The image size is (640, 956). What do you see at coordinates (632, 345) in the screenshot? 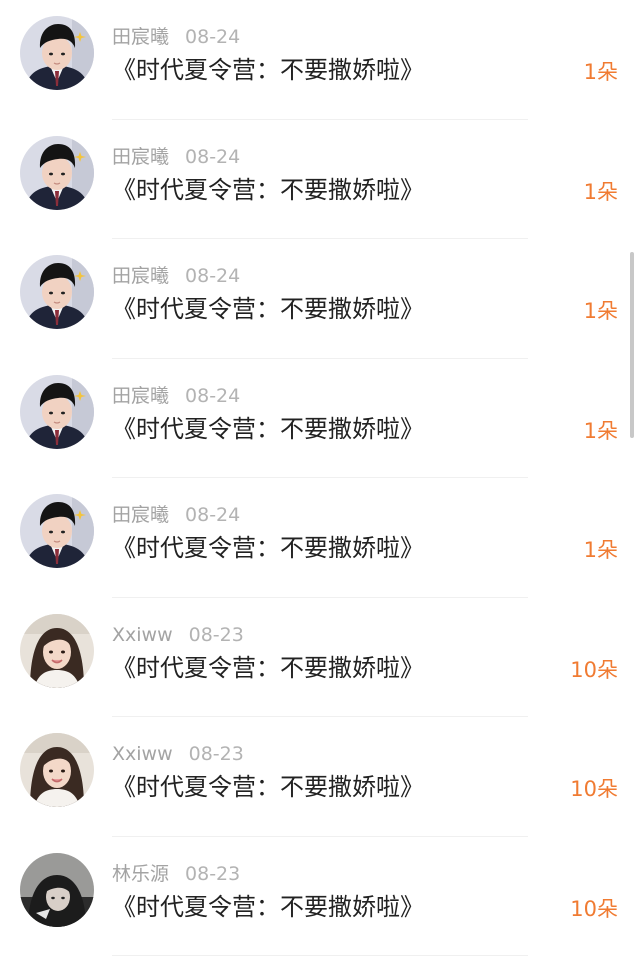
I see `scrollbar` at bounding box center [632, 345].